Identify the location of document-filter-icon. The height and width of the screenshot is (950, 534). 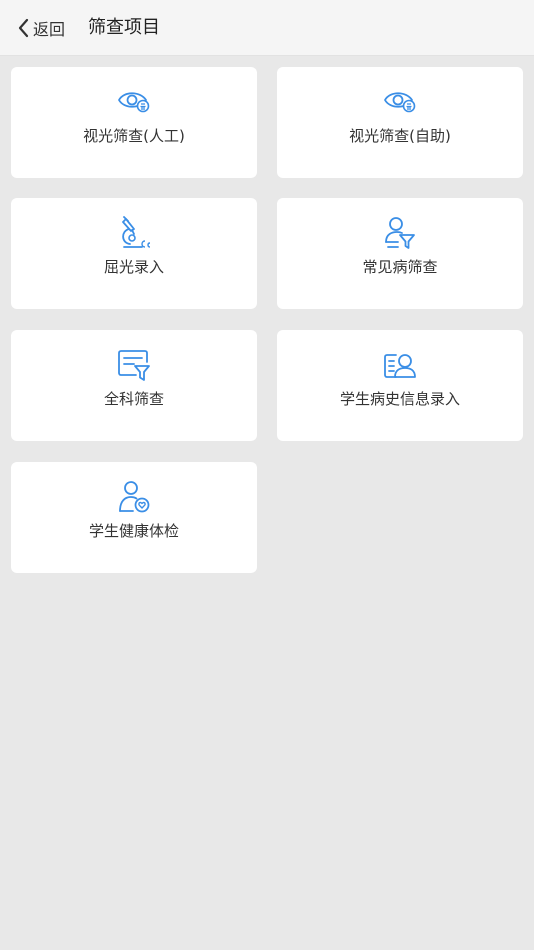
(134, 365).